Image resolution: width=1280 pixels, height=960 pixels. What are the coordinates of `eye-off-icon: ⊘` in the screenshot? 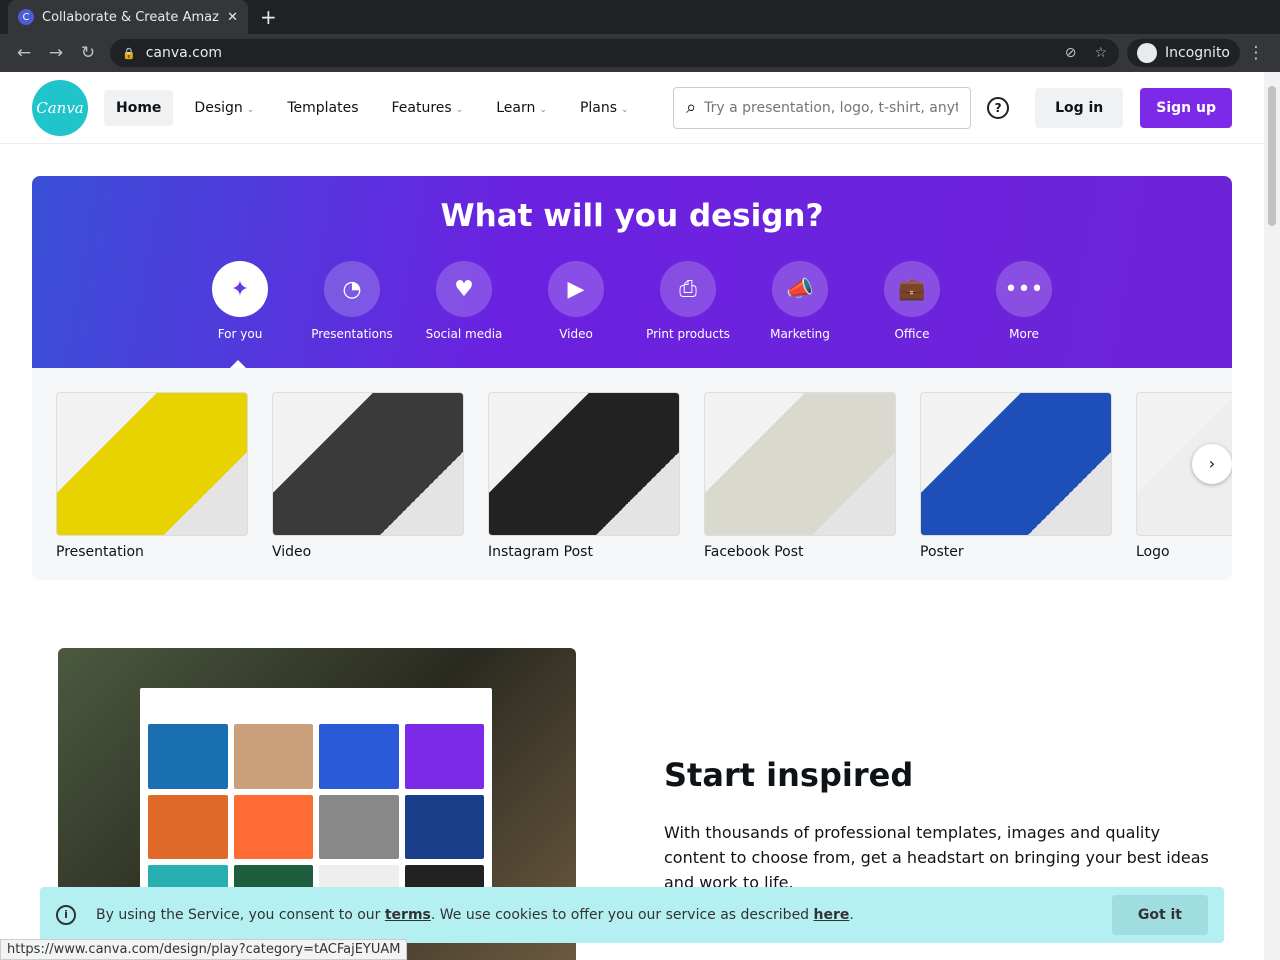 It's located at (1071, 53).